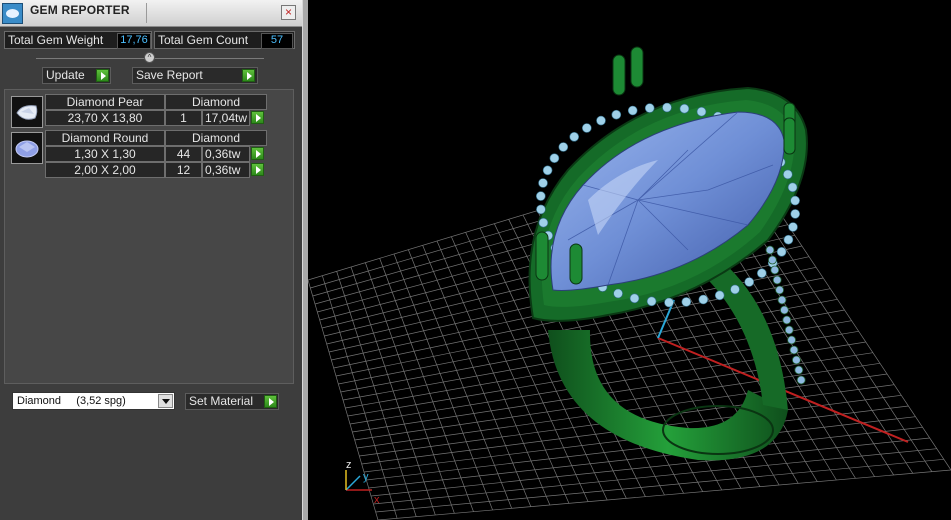  Describe the element at coordinates (659, 485) in the screenshot. I see `grid-line` at that location.